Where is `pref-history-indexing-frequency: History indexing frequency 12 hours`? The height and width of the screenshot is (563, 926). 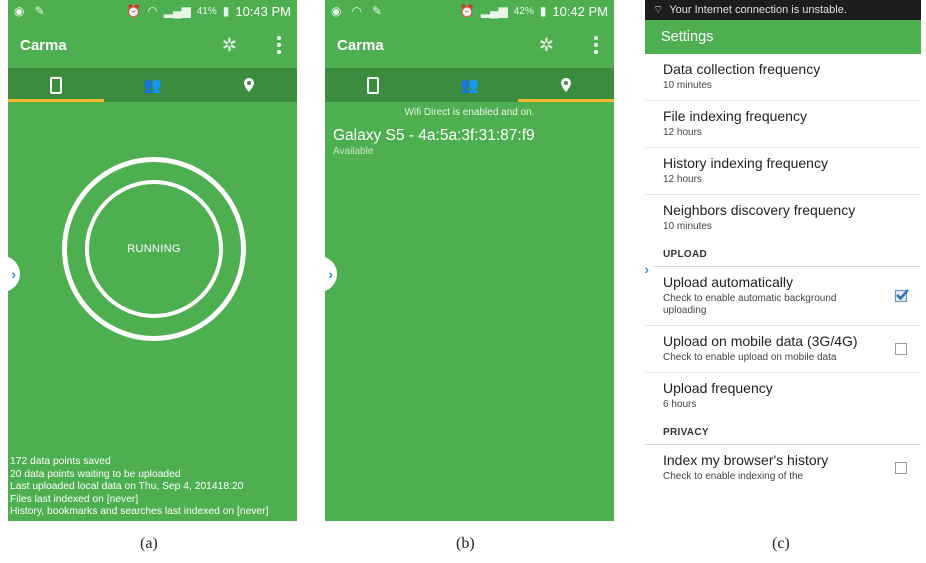
pref-history-indexing-frequency: History indexing frequency 12 hours is located at coordinates (783, 171).